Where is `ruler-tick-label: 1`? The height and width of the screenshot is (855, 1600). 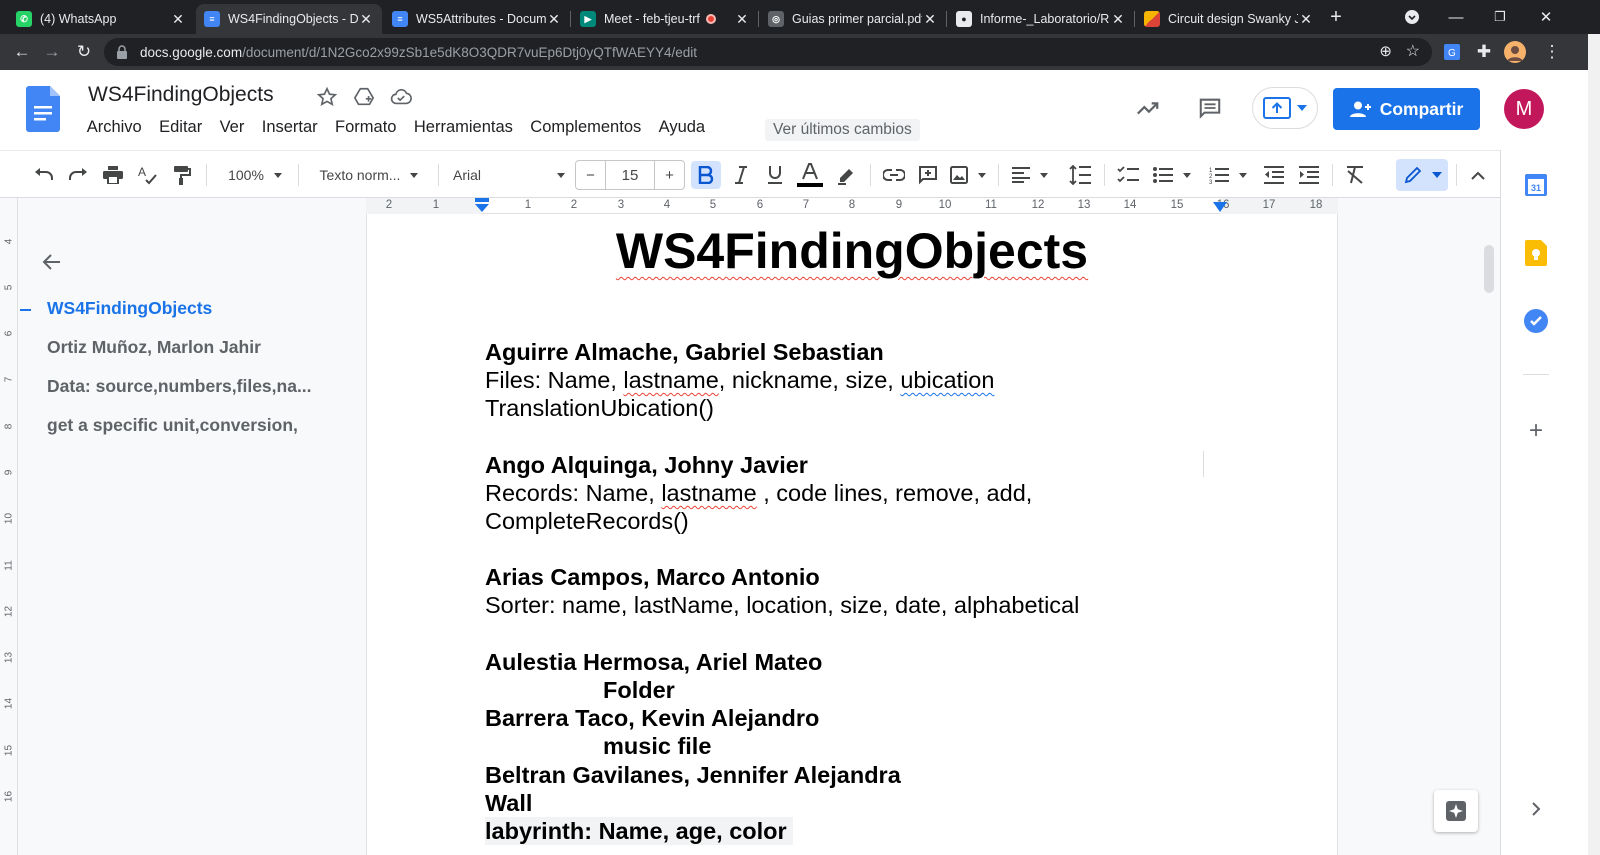 ruler-tick-label: 1 is located at coordinates (528, 205).